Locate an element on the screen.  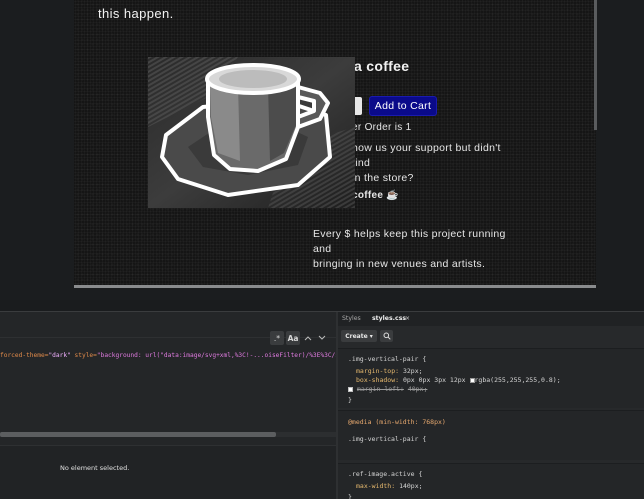
prop-name: margin-left: is located at coordinates (380, 389).